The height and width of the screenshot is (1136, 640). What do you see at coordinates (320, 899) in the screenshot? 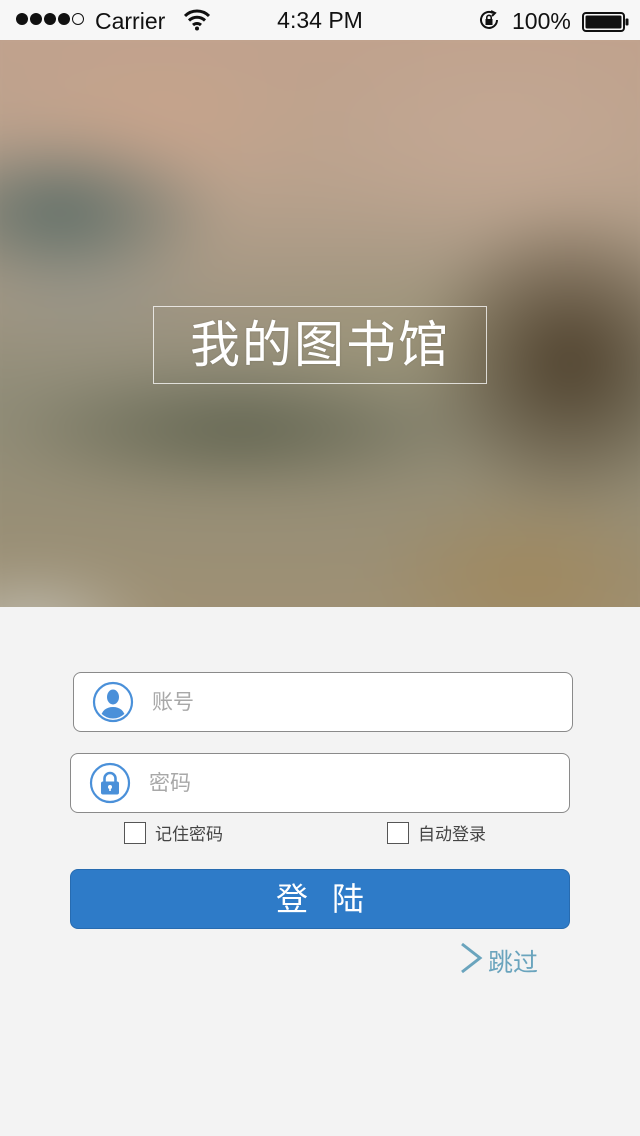
I see `login-button: 登陆` at bounding box center [320, 899].